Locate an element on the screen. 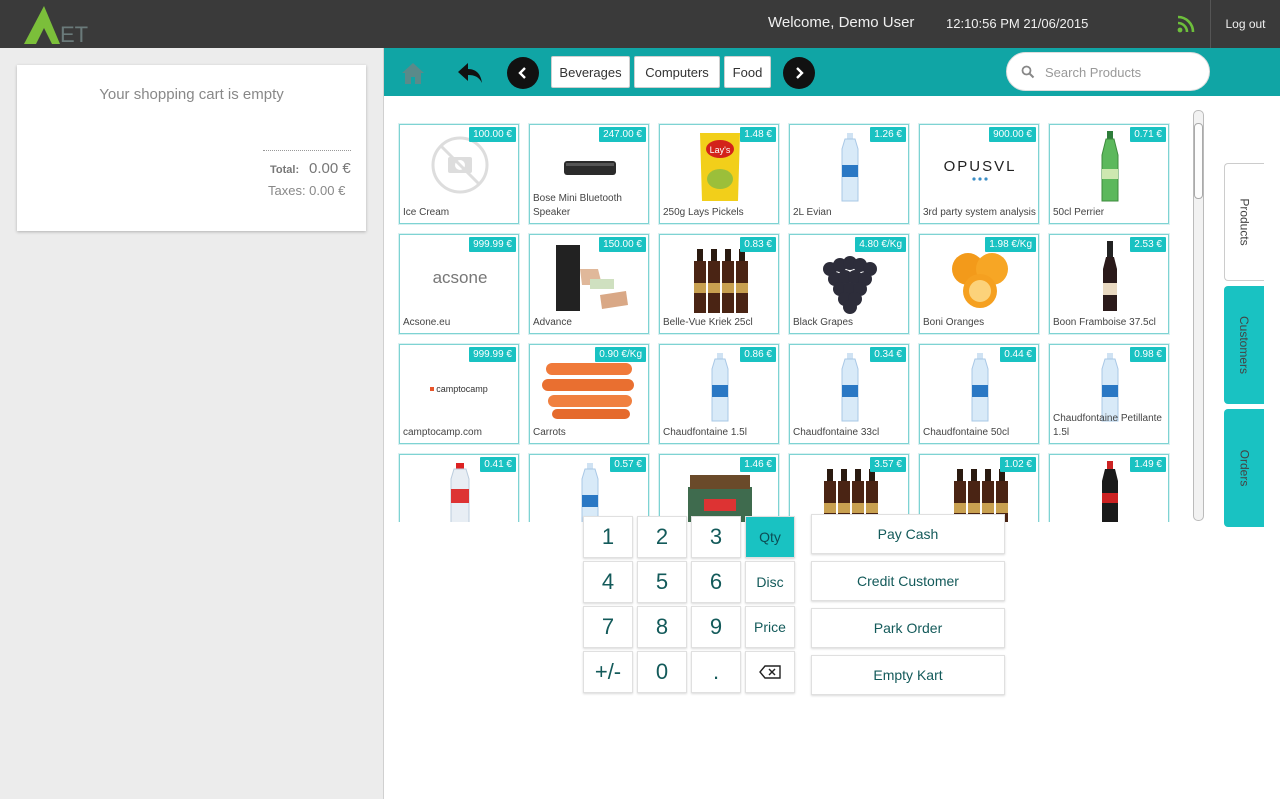  numpad-key-plus-minus: +/- is located at coordinates (608, 672).